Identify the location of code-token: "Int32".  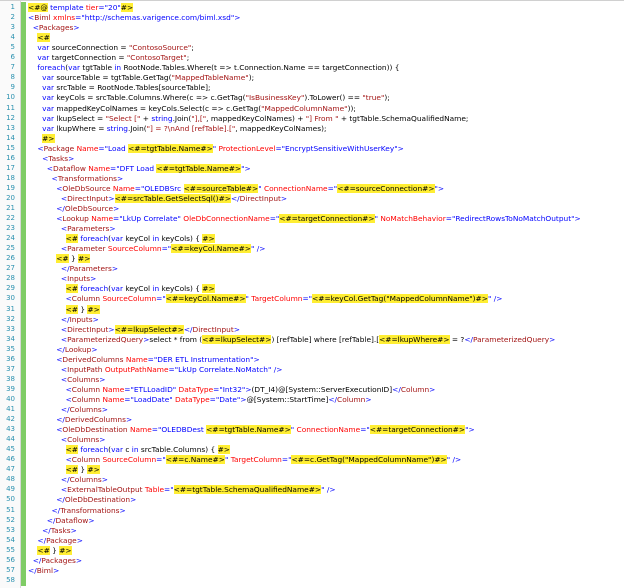
(232, 389).